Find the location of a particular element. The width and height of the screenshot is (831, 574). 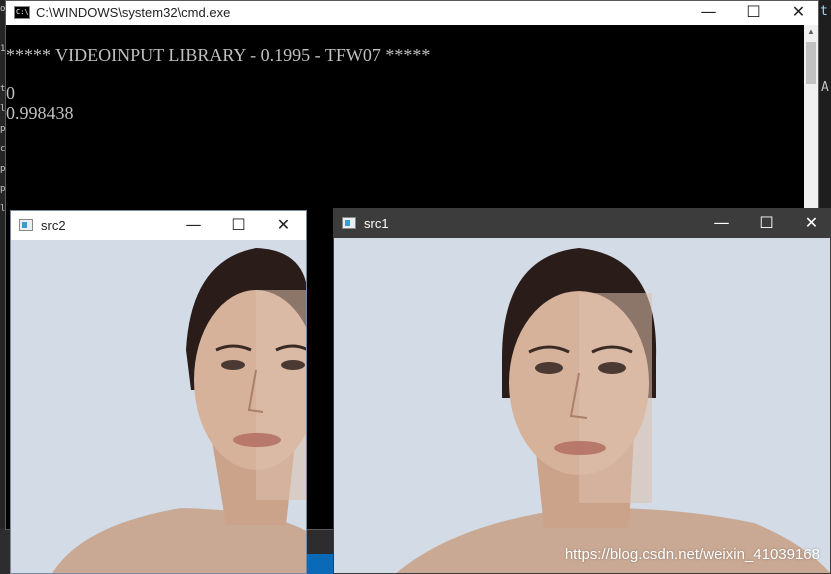

src1-minimize-button: — is located at coordinates (721, 223).